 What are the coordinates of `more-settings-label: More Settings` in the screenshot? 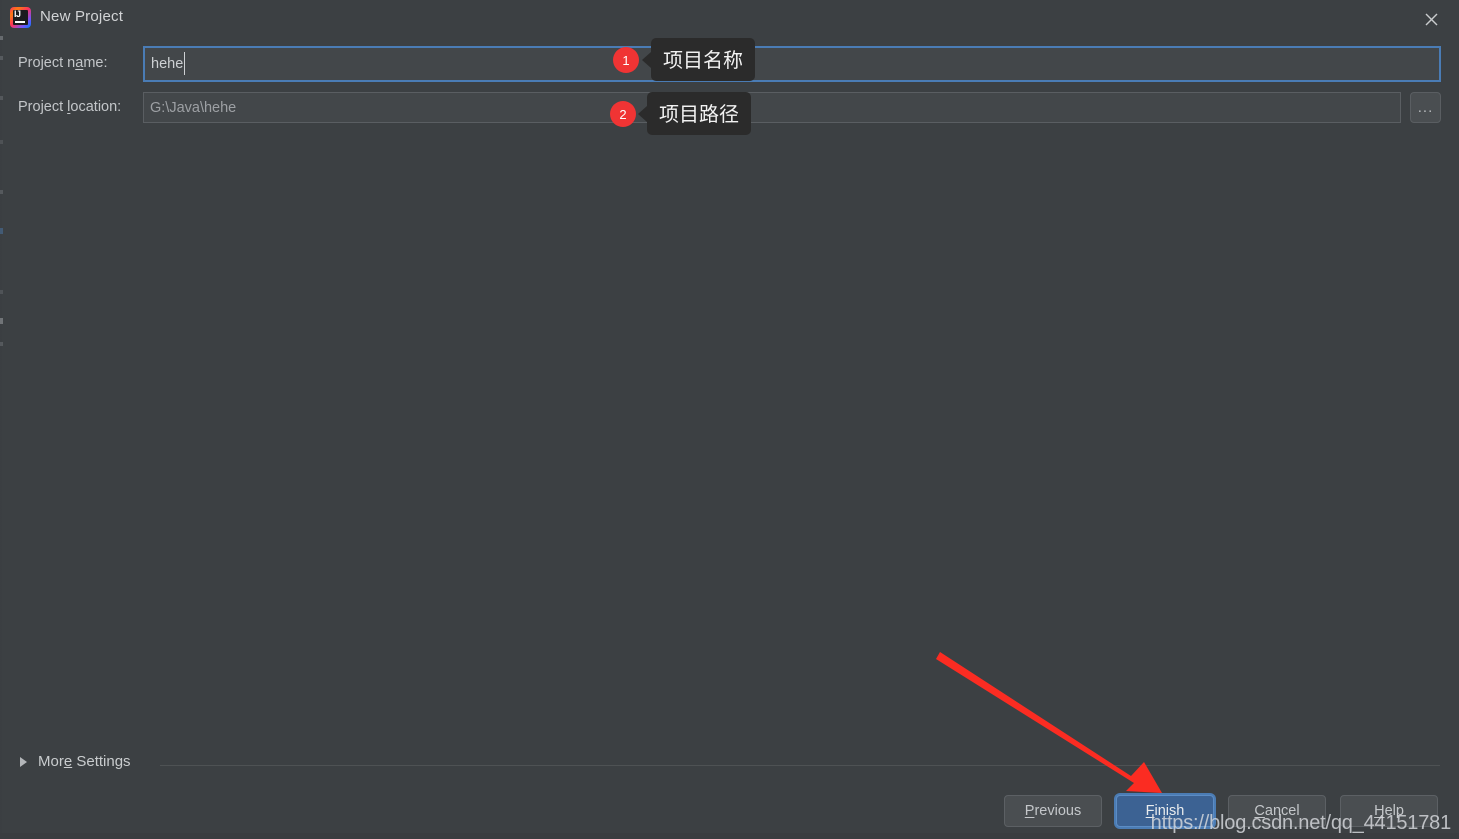 It's located at (84, 761).